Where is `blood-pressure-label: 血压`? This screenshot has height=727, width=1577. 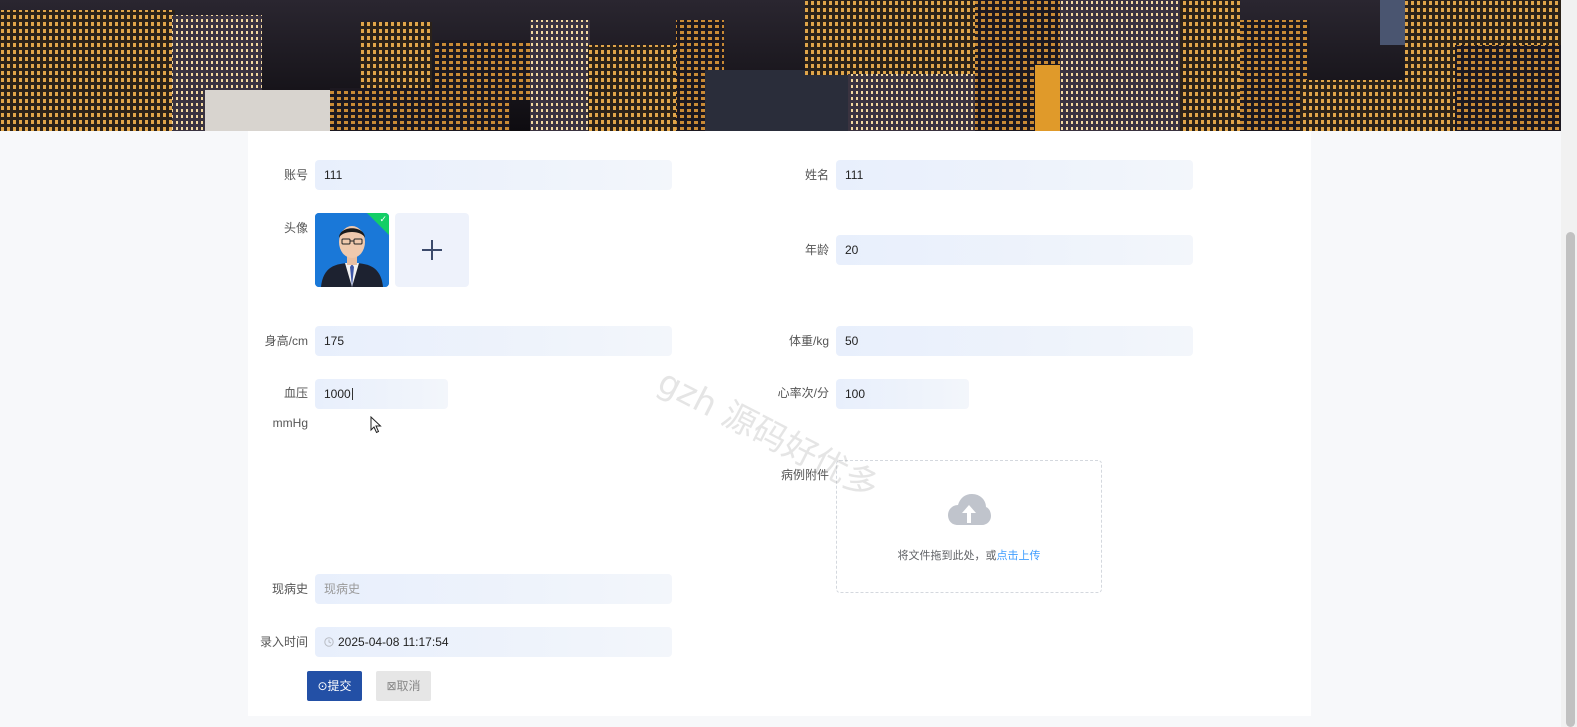
blood-pressure-label: 血压 is located at coordinates (295, 393).